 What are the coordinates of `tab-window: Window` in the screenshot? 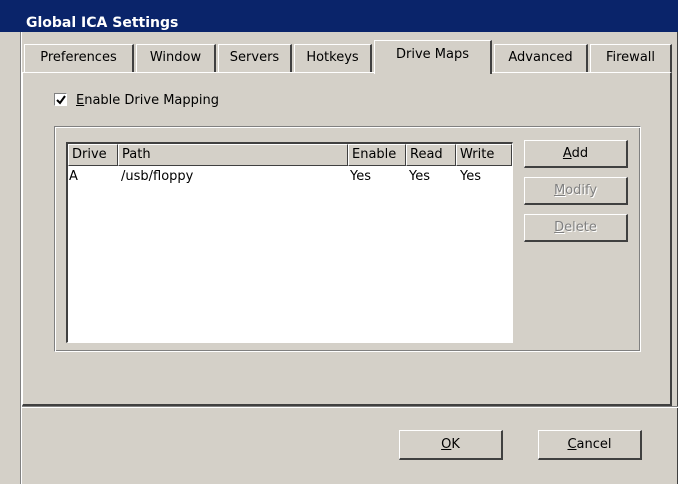 It's located at (176, 58).